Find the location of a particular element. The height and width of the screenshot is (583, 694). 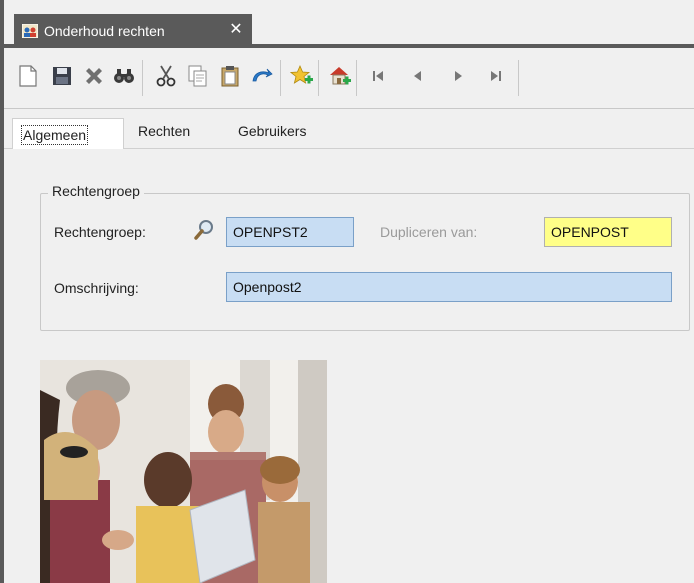

close-icon: ✕ is located at coordinates (236, 30).